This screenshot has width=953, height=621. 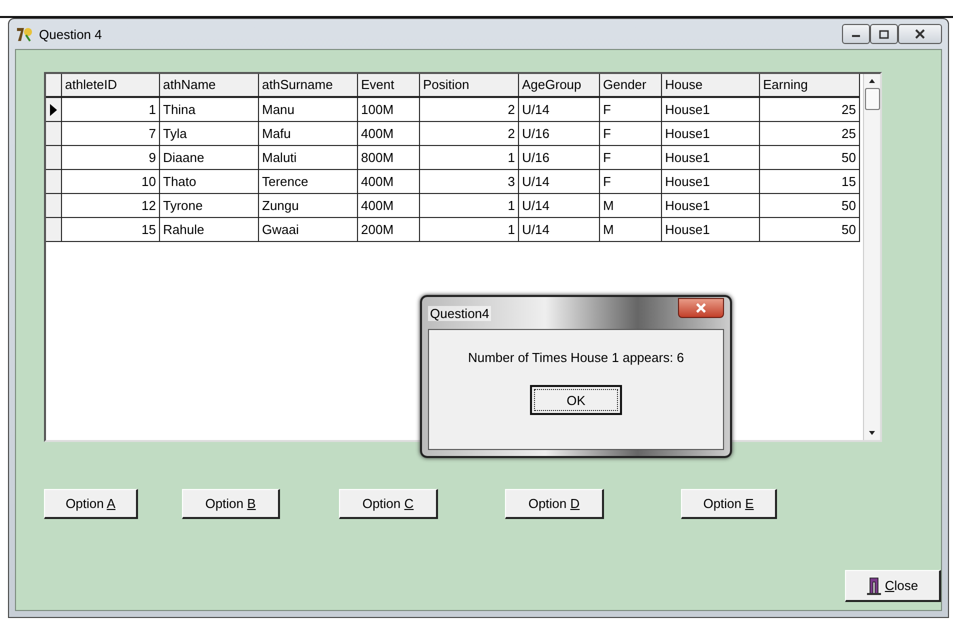 I want to click on option-button: Option D, so click(x=554, y=504).